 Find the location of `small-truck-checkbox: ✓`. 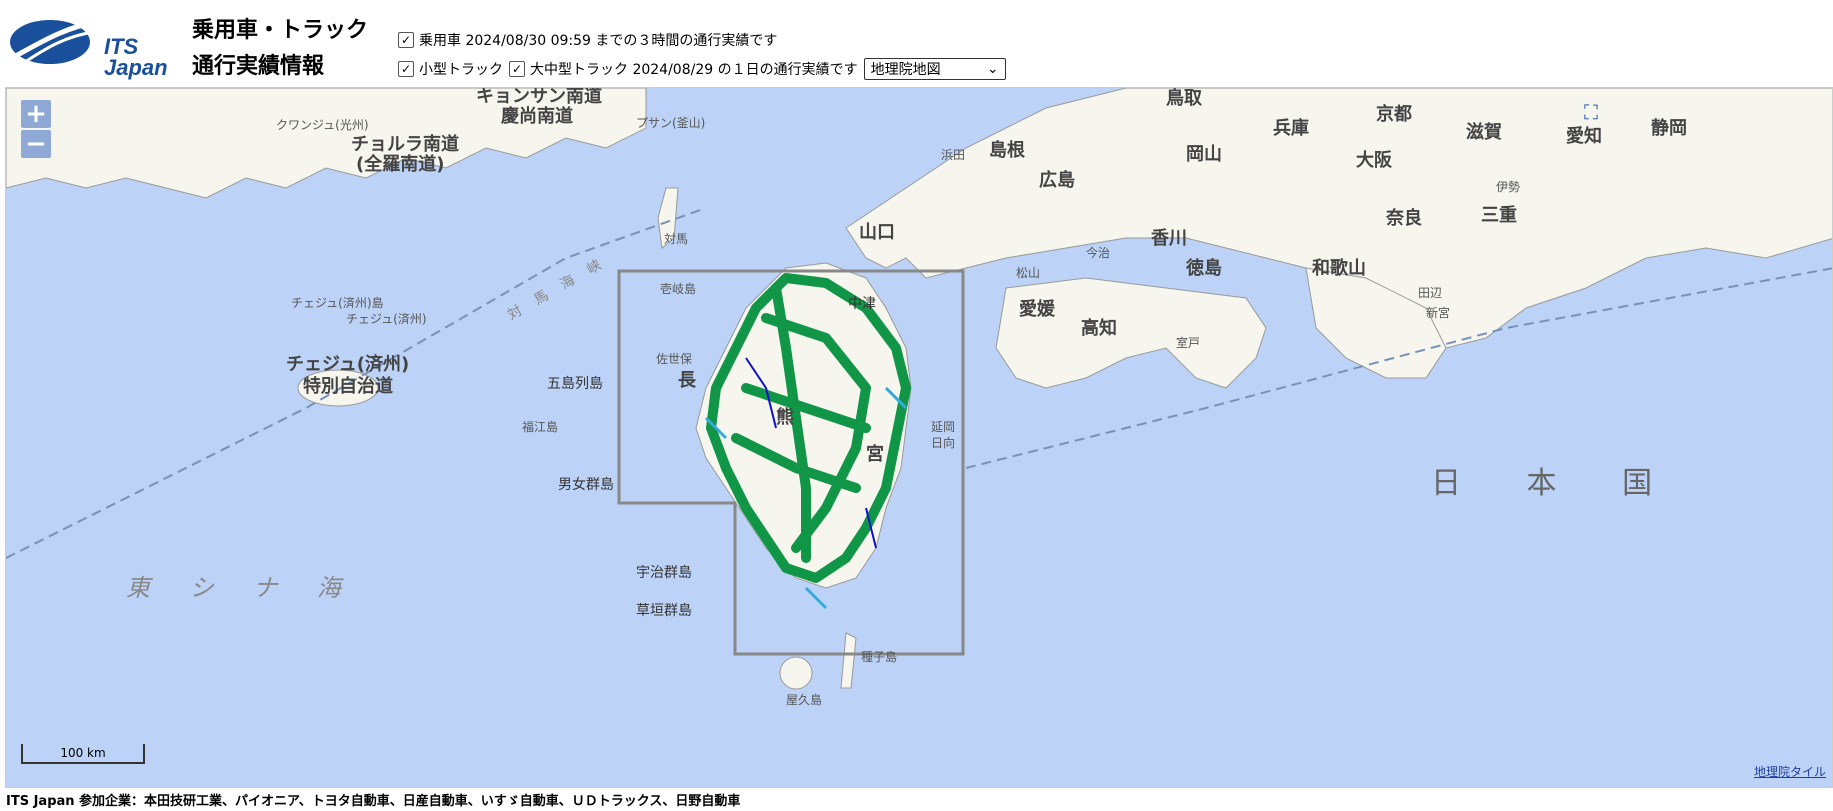

small-truck-checkbox: ✓ is located at coordinates (406, 69).